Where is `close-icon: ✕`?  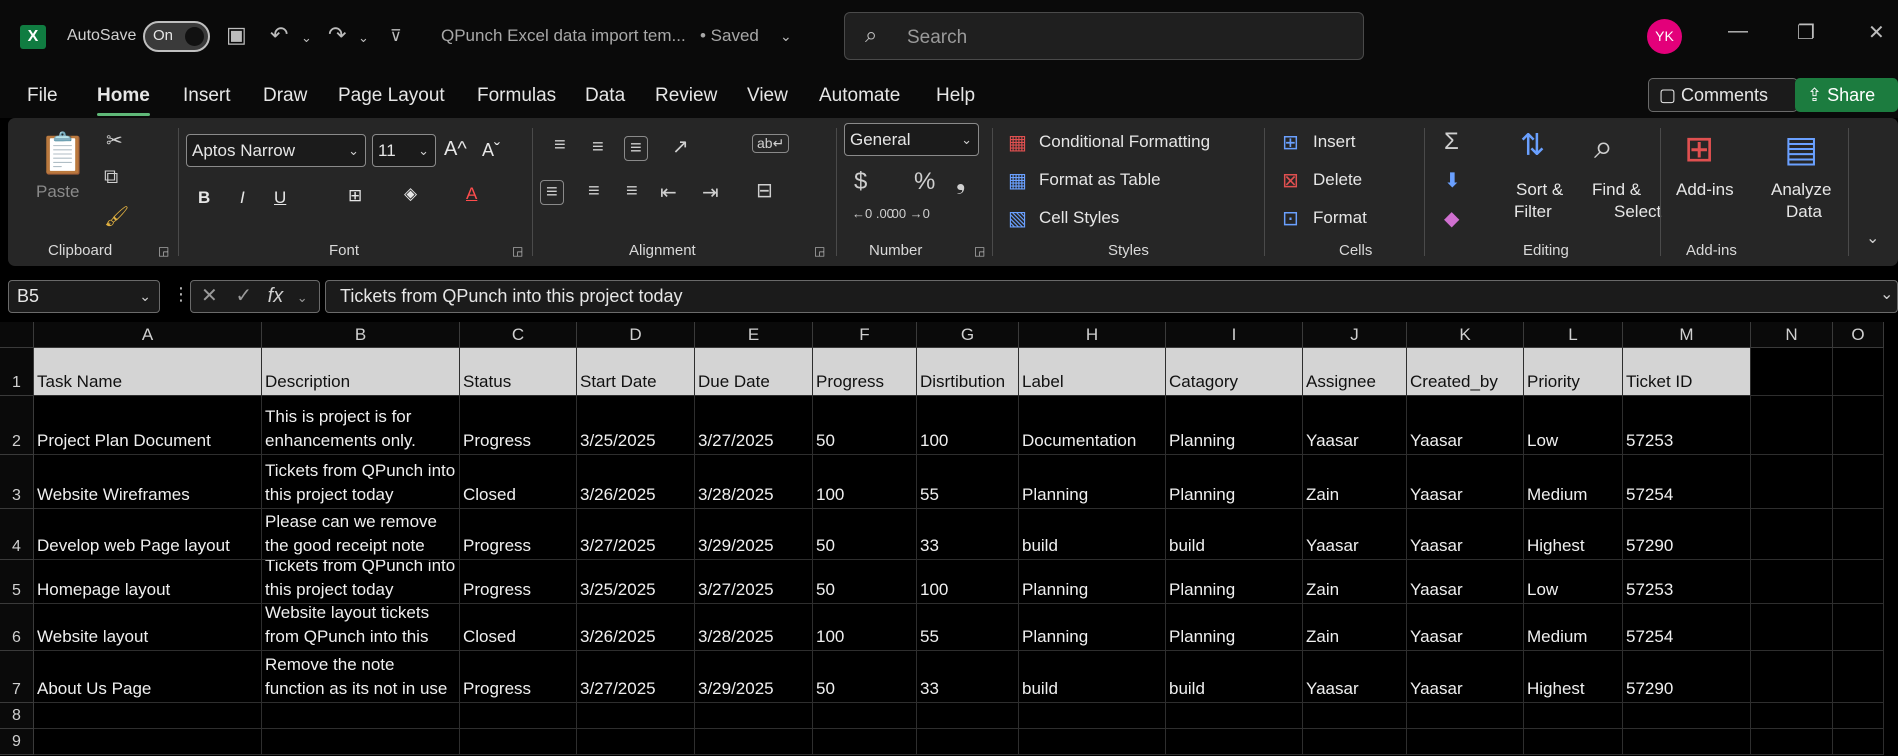 close-icon: ✕ is located at coordinates (1876, 32).